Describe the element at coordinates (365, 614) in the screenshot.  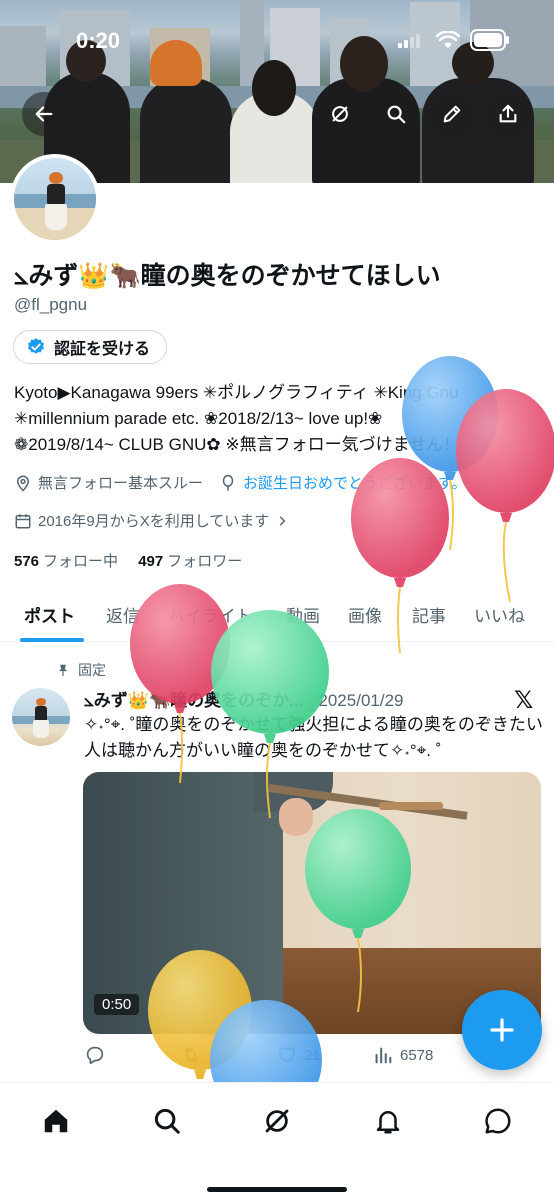
I see `tab-images: 画像` at that location.